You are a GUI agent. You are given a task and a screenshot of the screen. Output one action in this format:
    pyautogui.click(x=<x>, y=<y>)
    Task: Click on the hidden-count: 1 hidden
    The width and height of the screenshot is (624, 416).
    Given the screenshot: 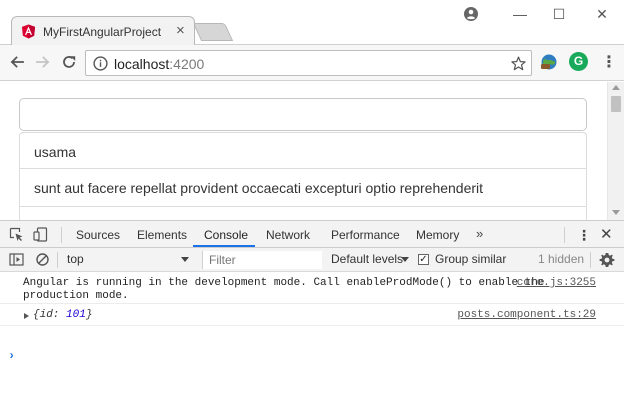 What is the action you would take?
    pyautogui.click(x=561, y=259)
    